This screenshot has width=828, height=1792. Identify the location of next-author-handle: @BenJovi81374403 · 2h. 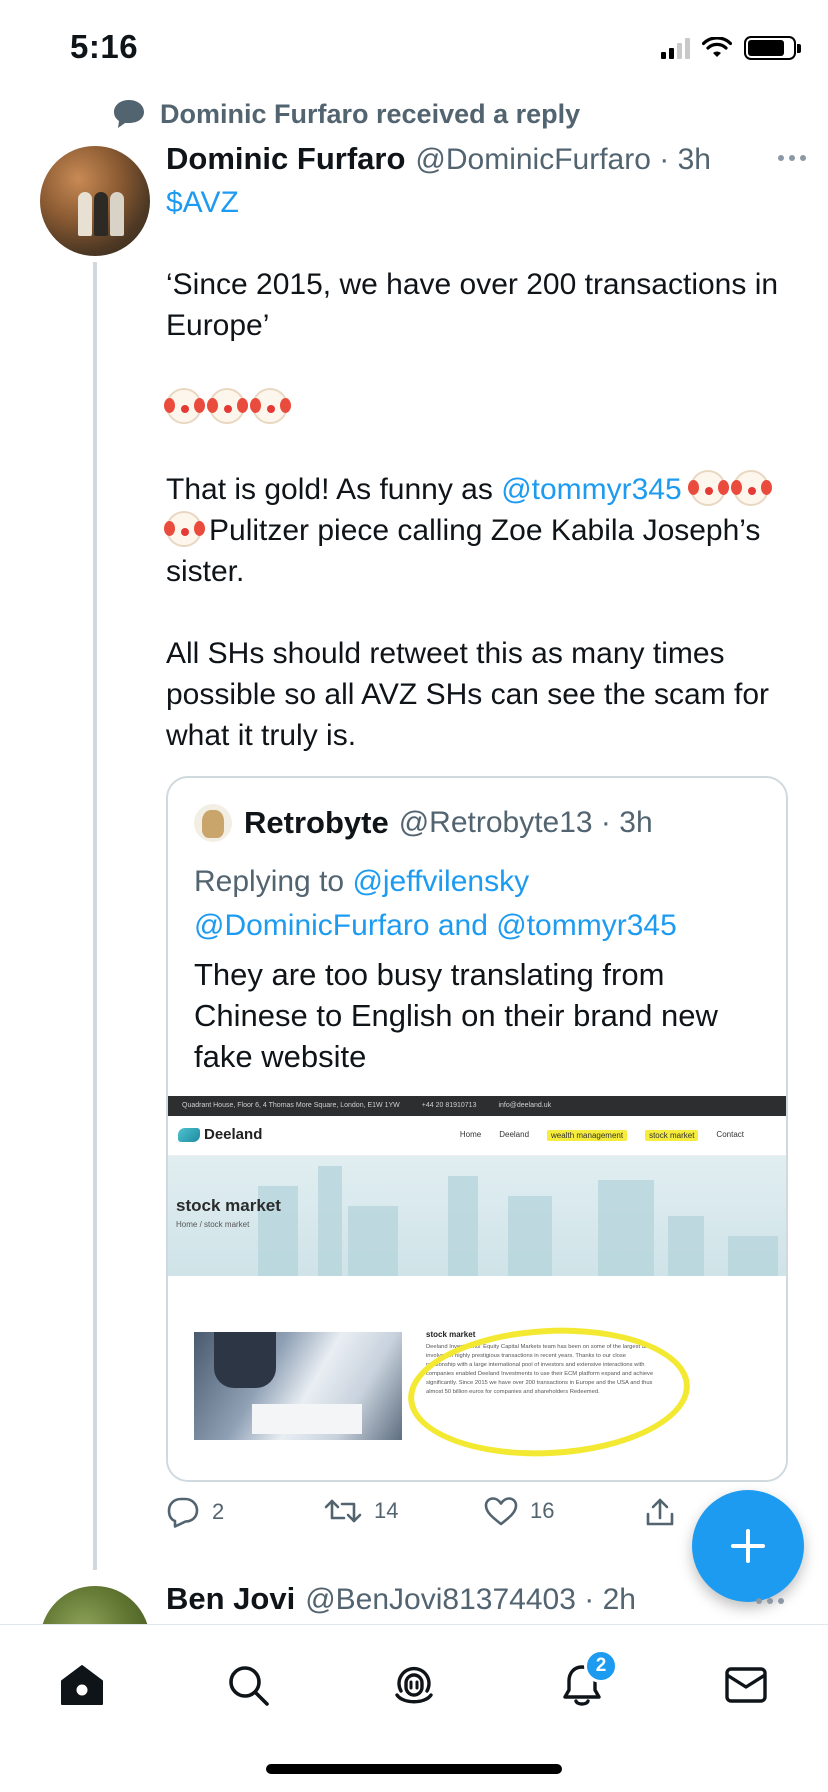
(470, 1600).